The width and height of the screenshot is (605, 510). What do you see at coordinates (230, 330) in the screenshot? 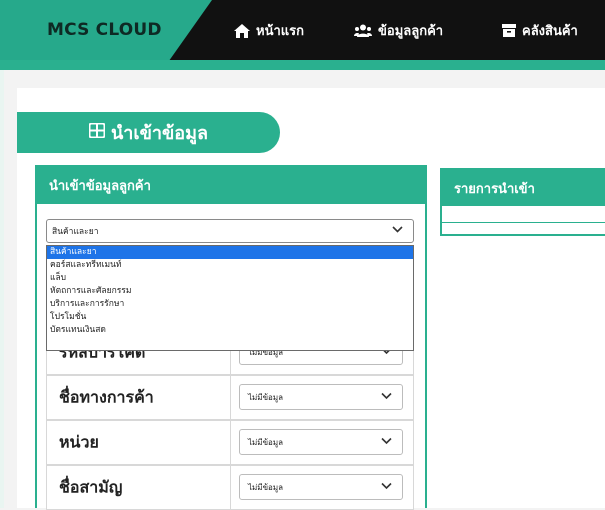
I see `dropdown-option: บัตรแทนเงินสด` at bounding box center [230, 330].